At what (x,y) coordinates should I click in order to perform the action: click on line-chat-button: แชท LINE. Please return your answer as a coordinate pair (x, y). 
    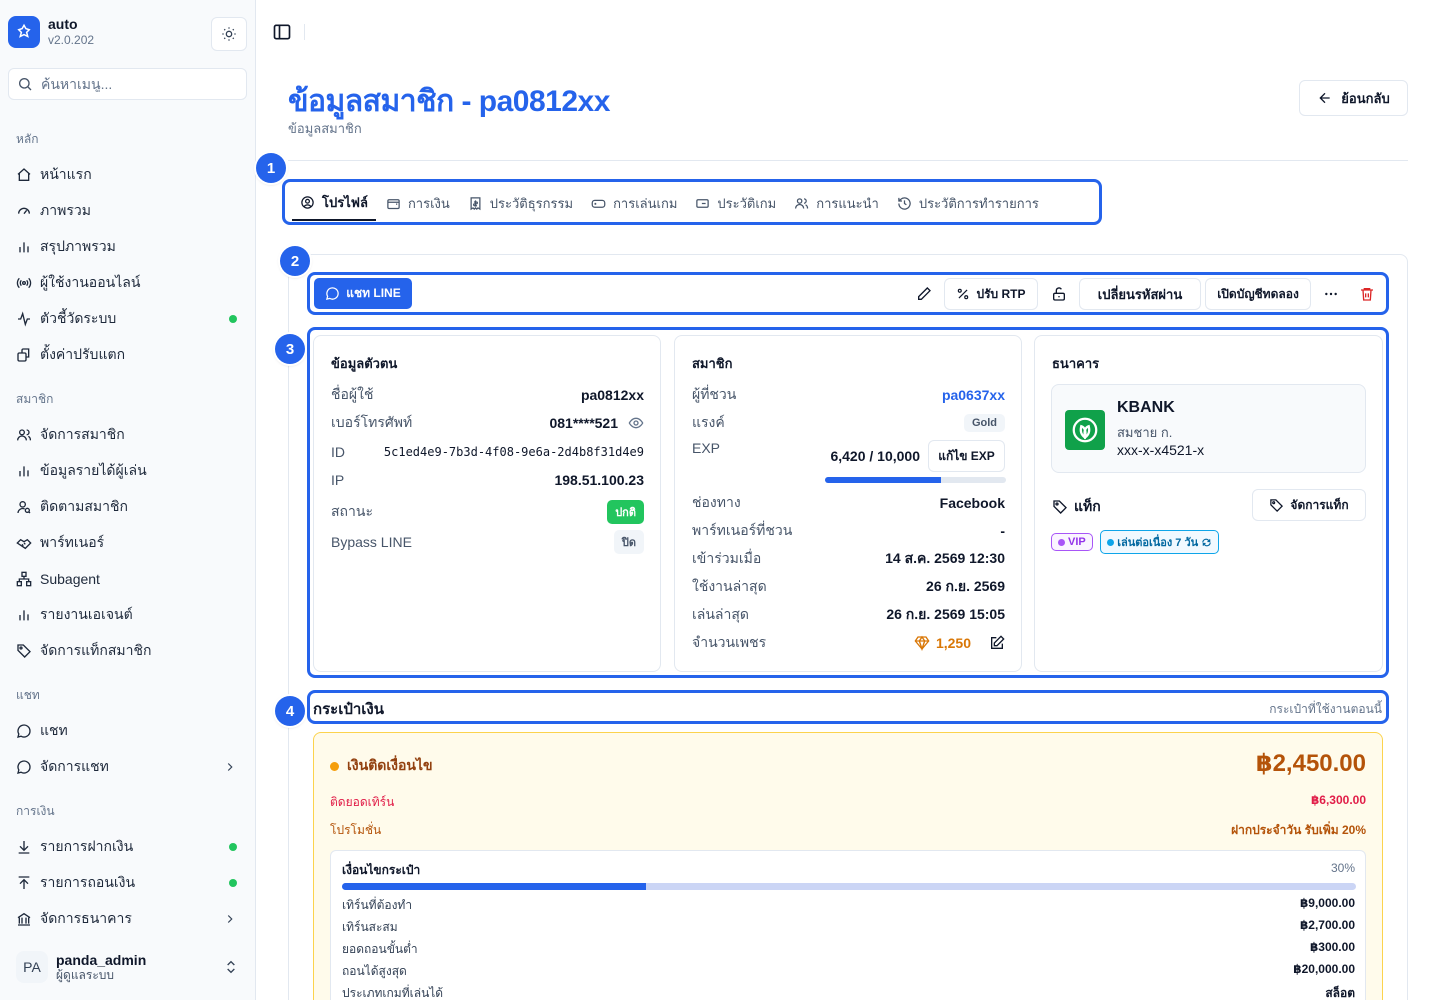
    Looking at the image, I should click on (363, 293).